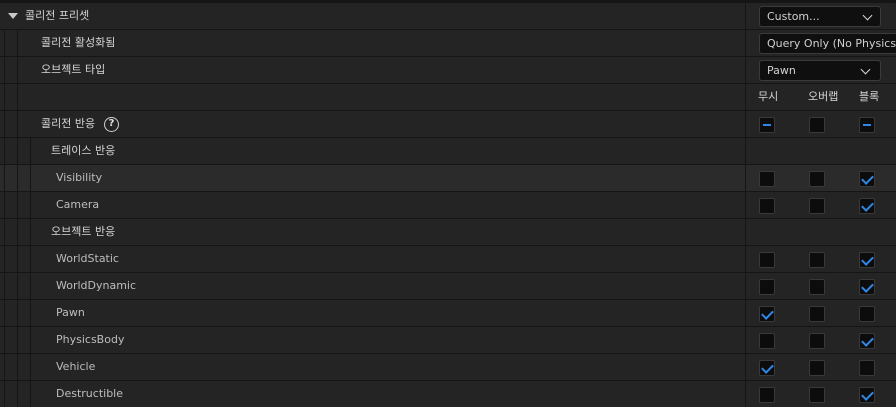  What do you see at coordinates (83, 150) in the screenshot?
I see `trace-responses-label: 트레이스 반응` at bounding box center [83, 150].